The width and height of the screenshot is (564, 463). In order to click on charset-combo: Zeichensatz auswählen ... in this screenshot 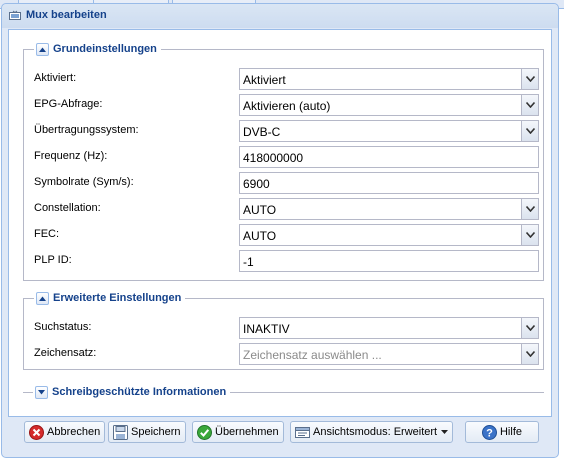, I will do `click(389, 354)`.